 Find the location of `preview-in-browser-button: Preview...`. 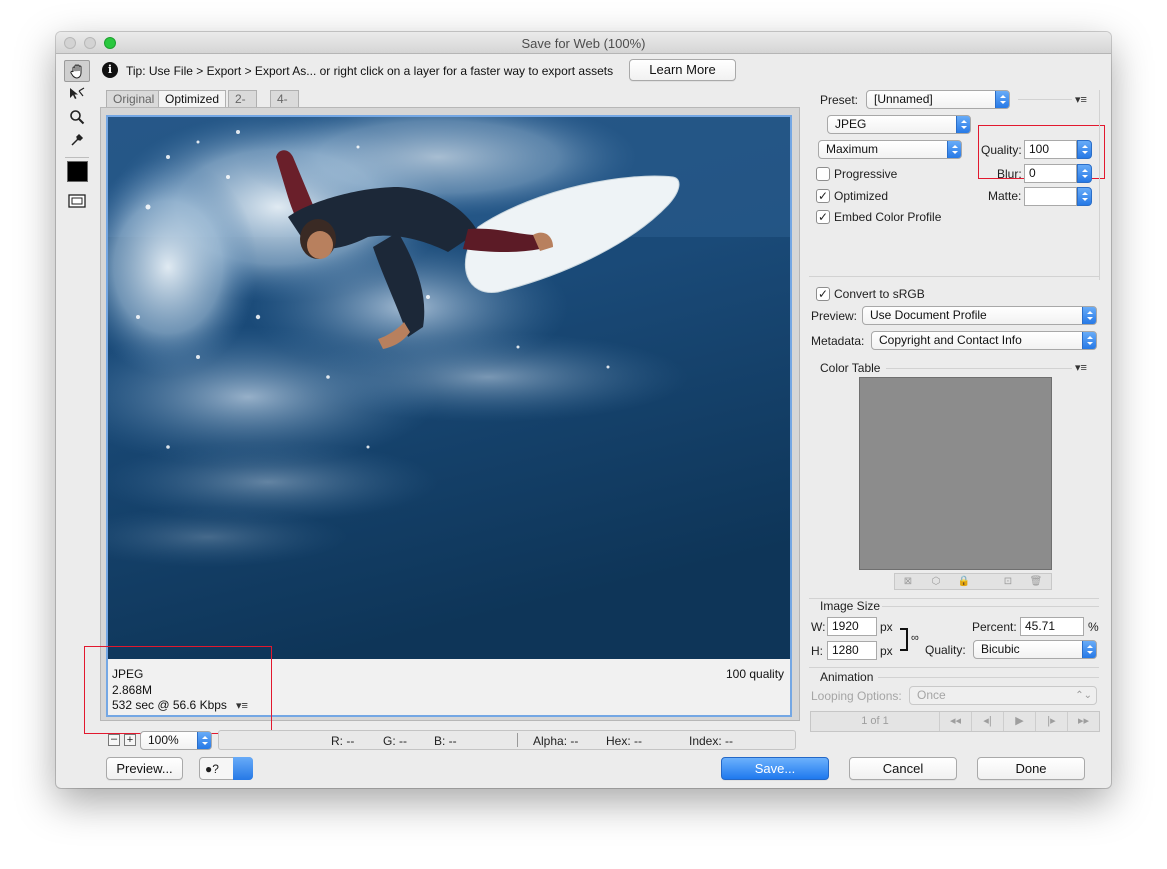

preview-in-browser-button: Preview... is located at coordinates (144, 768).